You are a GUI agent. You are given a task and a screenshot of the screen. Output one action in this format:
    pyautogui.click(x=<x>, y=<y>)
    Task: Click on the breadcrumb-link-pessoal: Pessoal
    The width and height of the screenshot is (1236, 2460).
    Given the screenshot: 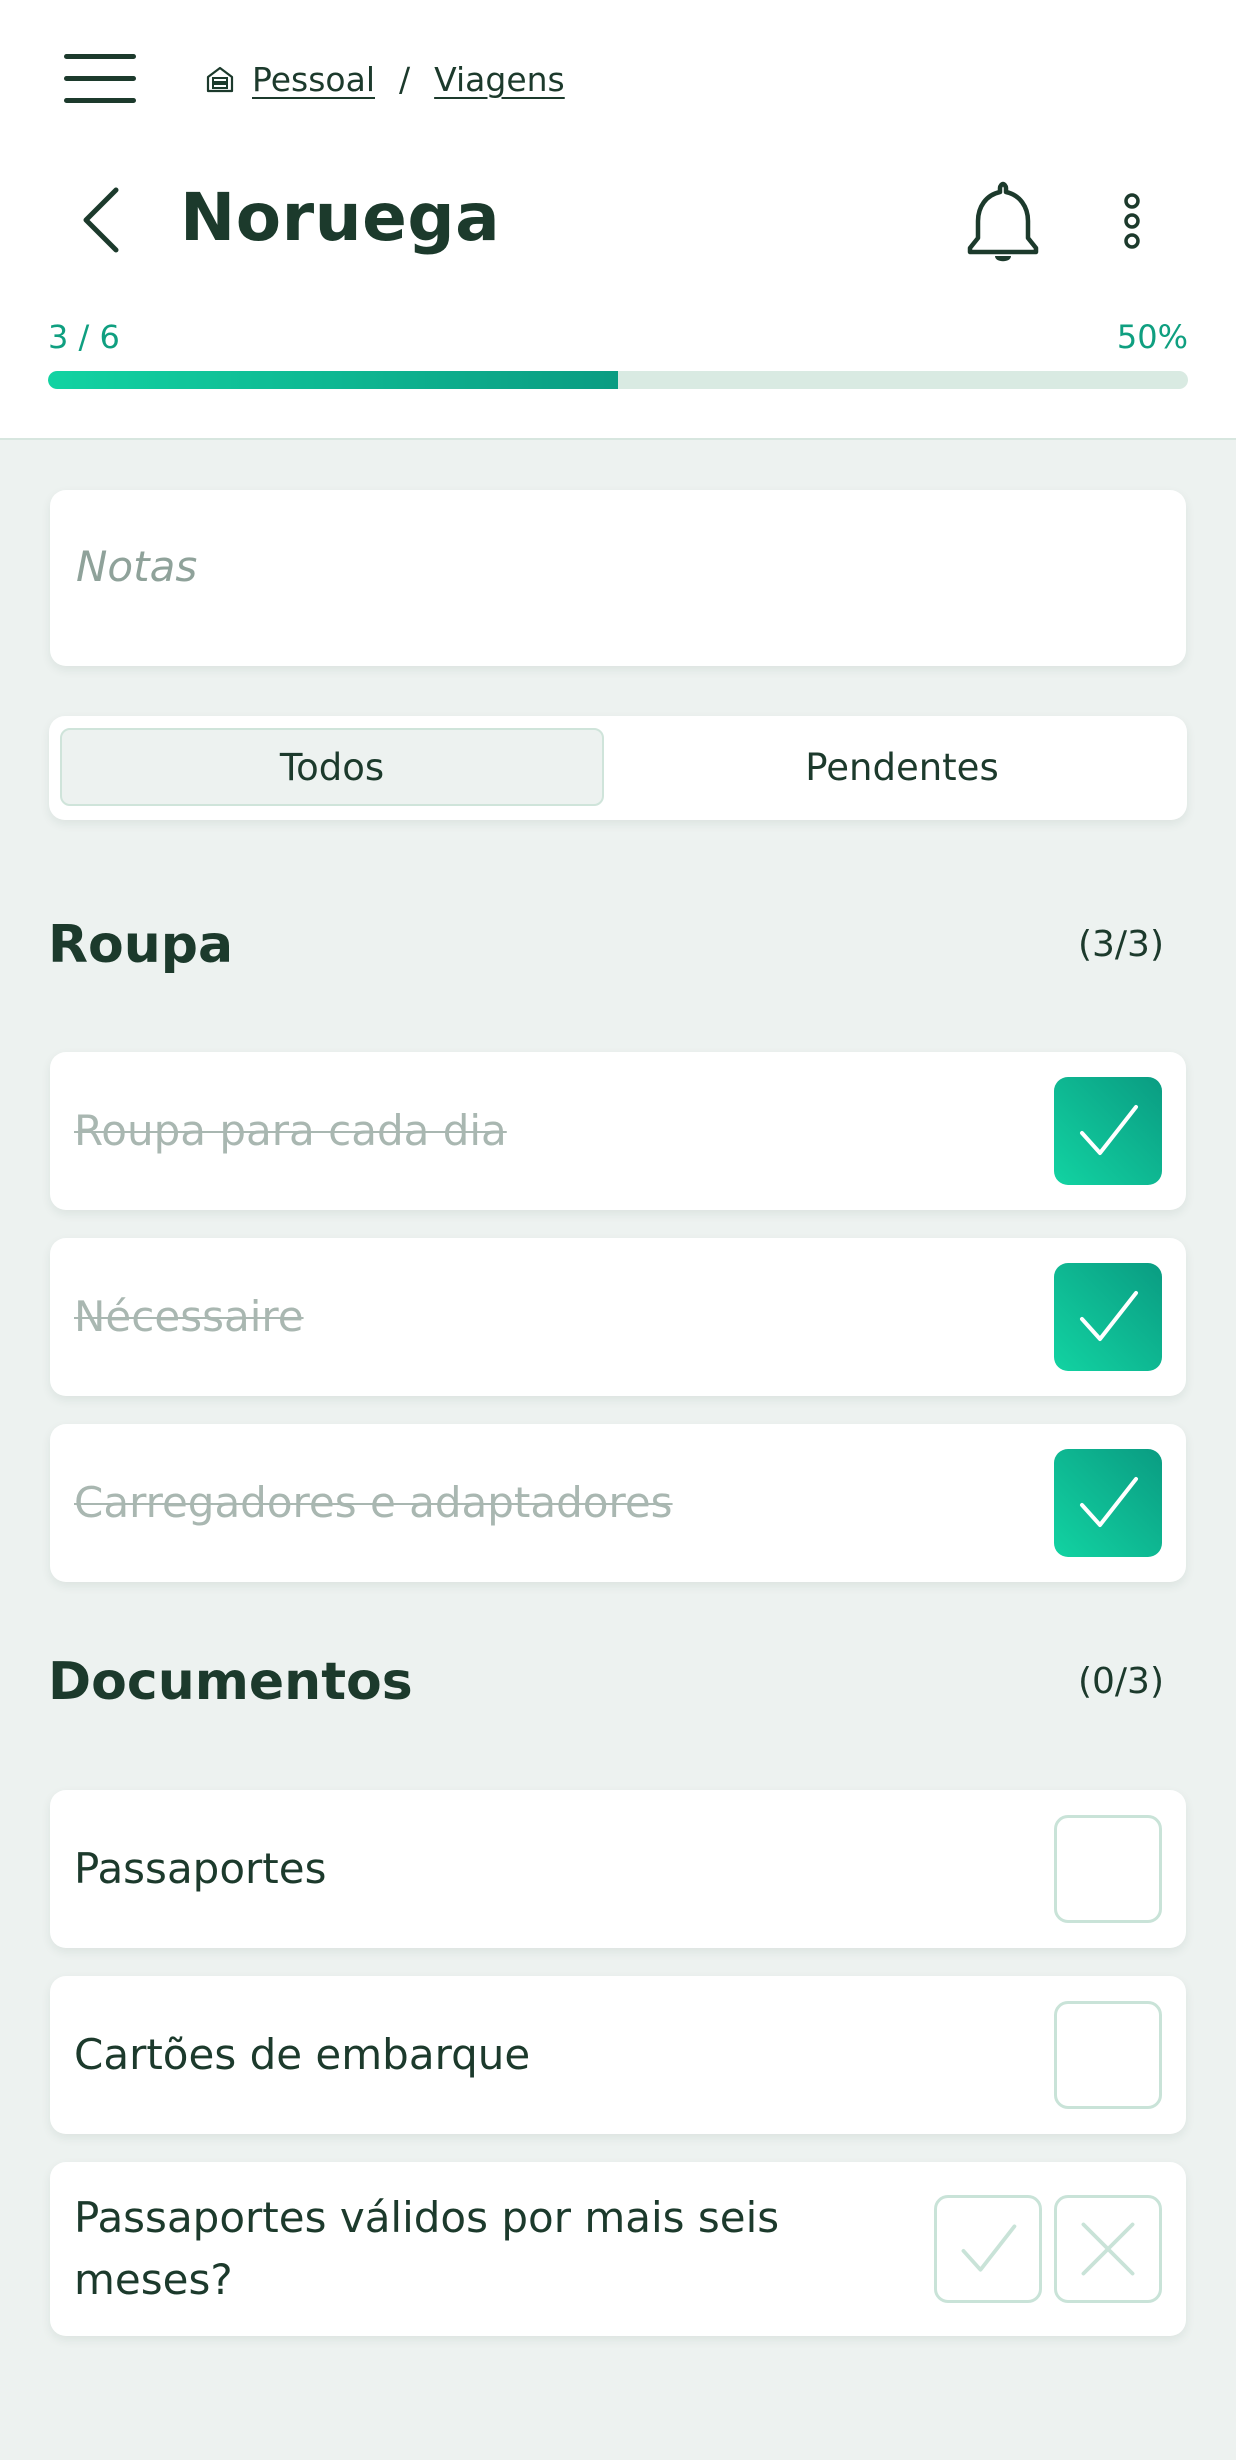 What is the action you would take?
    pyautogui.click(x=313, y=79)
    